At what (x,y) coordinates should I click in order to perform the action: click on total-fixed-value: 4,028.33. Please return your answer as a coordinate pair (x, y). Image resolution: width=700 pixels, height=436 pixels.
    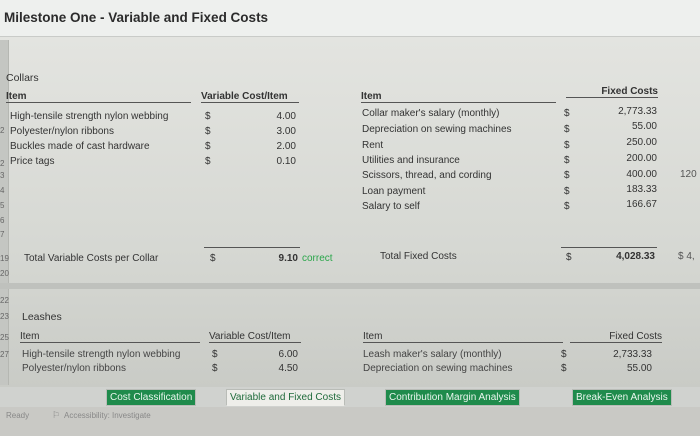
    Looking at the image, I should click on (622, 256).